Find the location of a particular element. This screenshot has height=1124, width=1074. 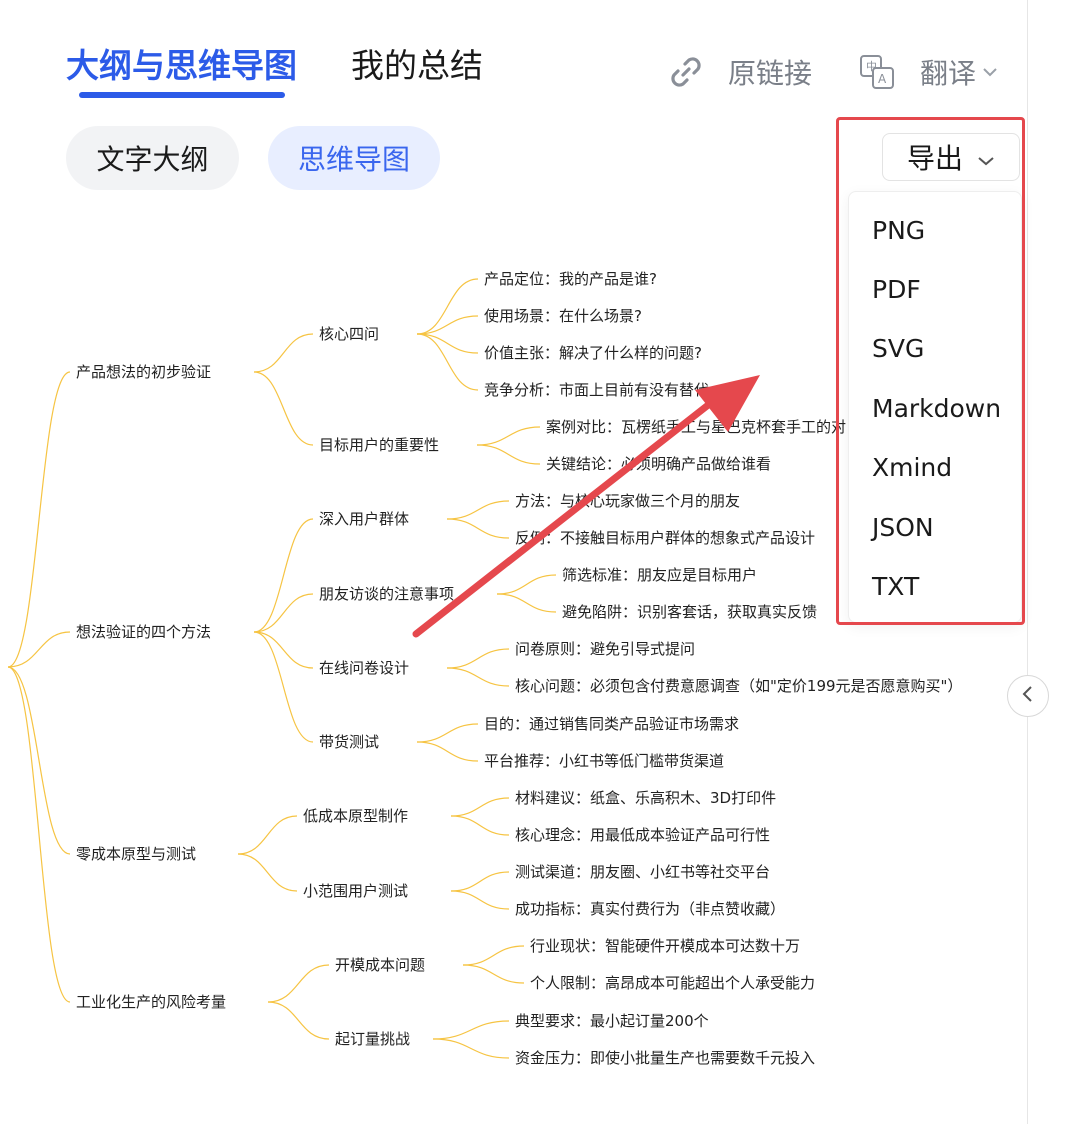

translate-icon: 中 A is located at coordinates (877, 72).